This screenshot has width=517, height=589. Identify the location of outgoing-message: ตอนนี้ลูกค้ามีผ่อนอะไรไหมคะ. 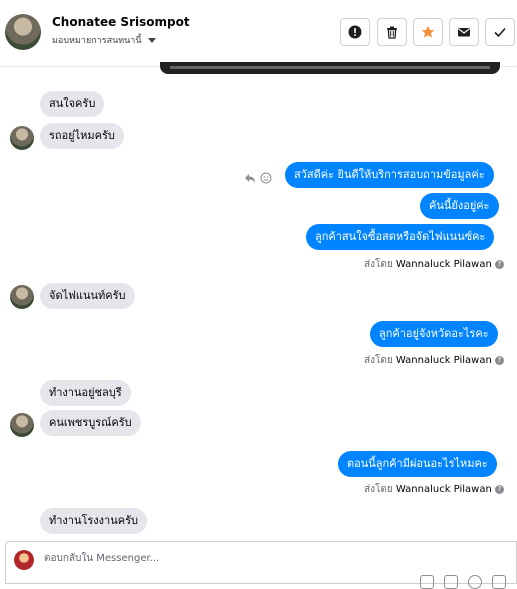
(417, 464).